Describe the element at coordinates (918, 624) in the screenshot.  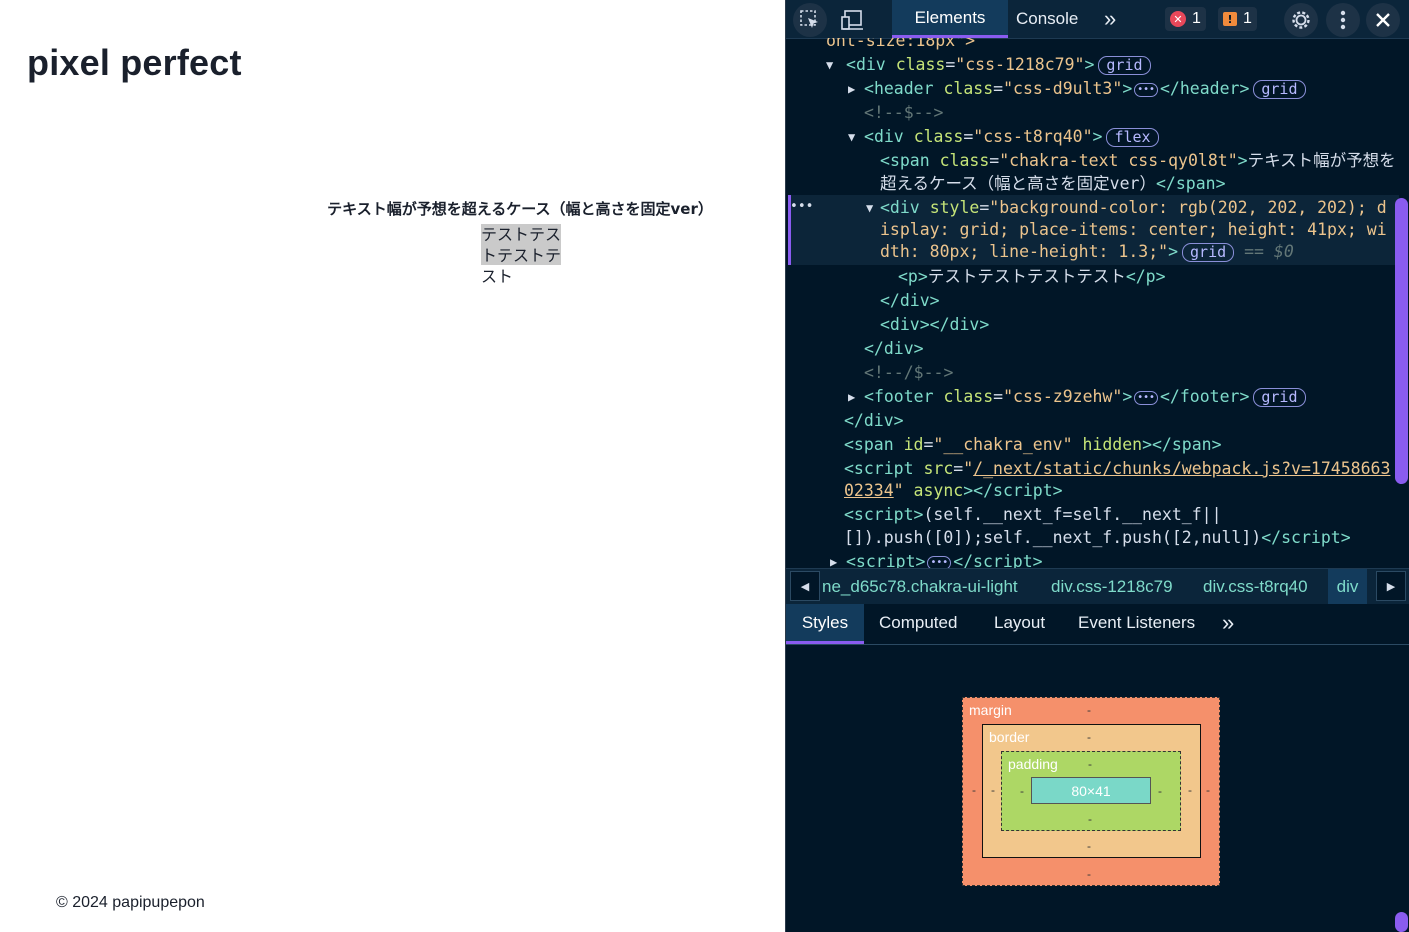
I see `tab-computed: Computed` at that location.